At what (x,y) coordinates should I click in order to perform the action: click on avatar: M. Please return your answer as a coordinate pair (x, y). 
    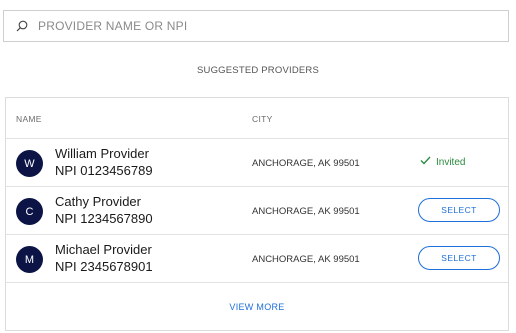
    Looking at the image, I should click on (29, 259).